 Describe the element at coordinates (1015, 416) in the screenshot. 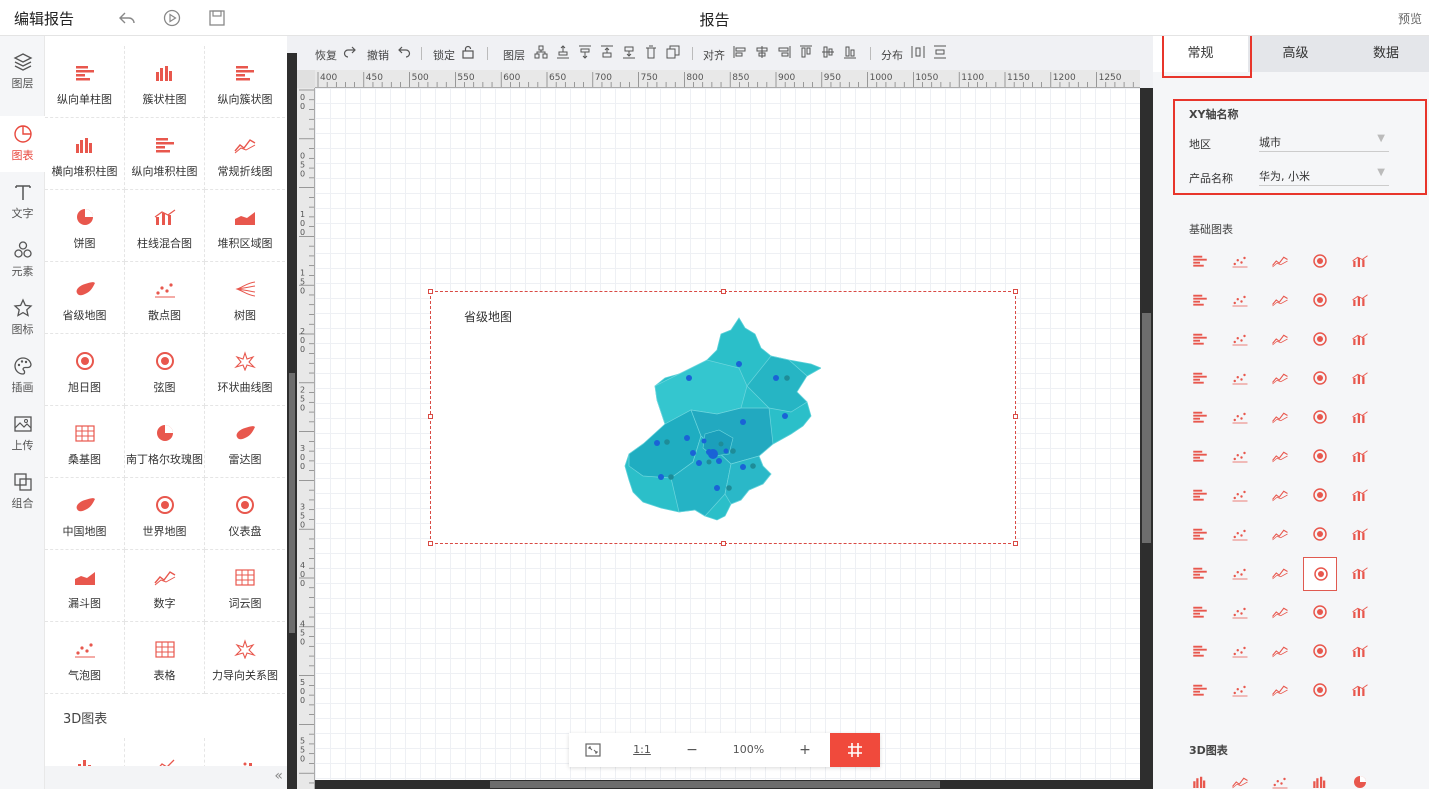

I see `resize-handle-r` at that location.